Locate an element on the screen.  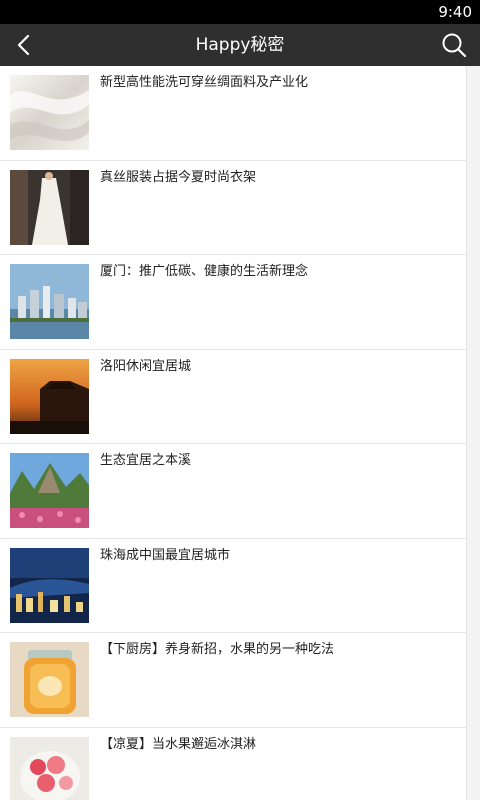
article-title: 生态宜居之本溪 is located at coordinates (146, 460).